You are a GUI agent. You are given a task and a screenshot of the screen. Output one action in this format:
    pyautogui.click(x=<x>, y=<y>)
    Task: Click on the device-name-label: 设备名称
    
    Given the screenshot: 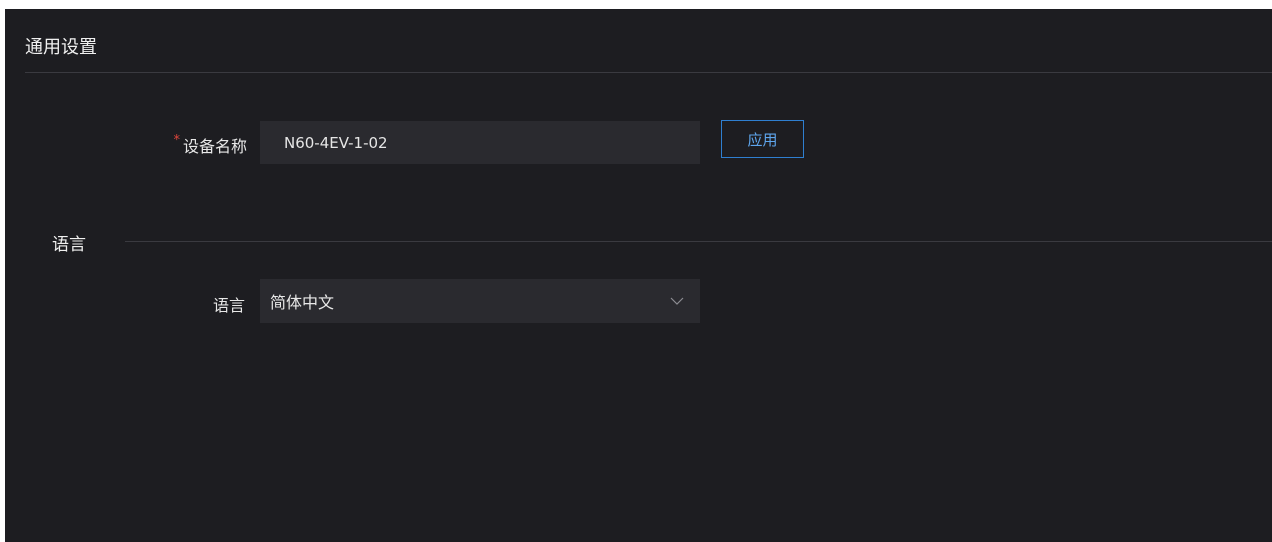 What is the action you would take?
    pyautogui.click(x=214, y=146)
    